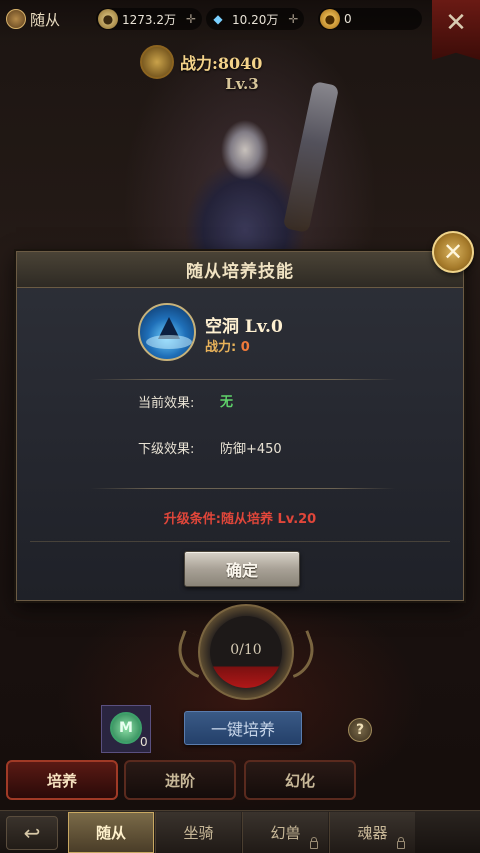 The width and height of the screenshot is (480, 853). I want to click on confirm-button: 确定, so click(242, 569).